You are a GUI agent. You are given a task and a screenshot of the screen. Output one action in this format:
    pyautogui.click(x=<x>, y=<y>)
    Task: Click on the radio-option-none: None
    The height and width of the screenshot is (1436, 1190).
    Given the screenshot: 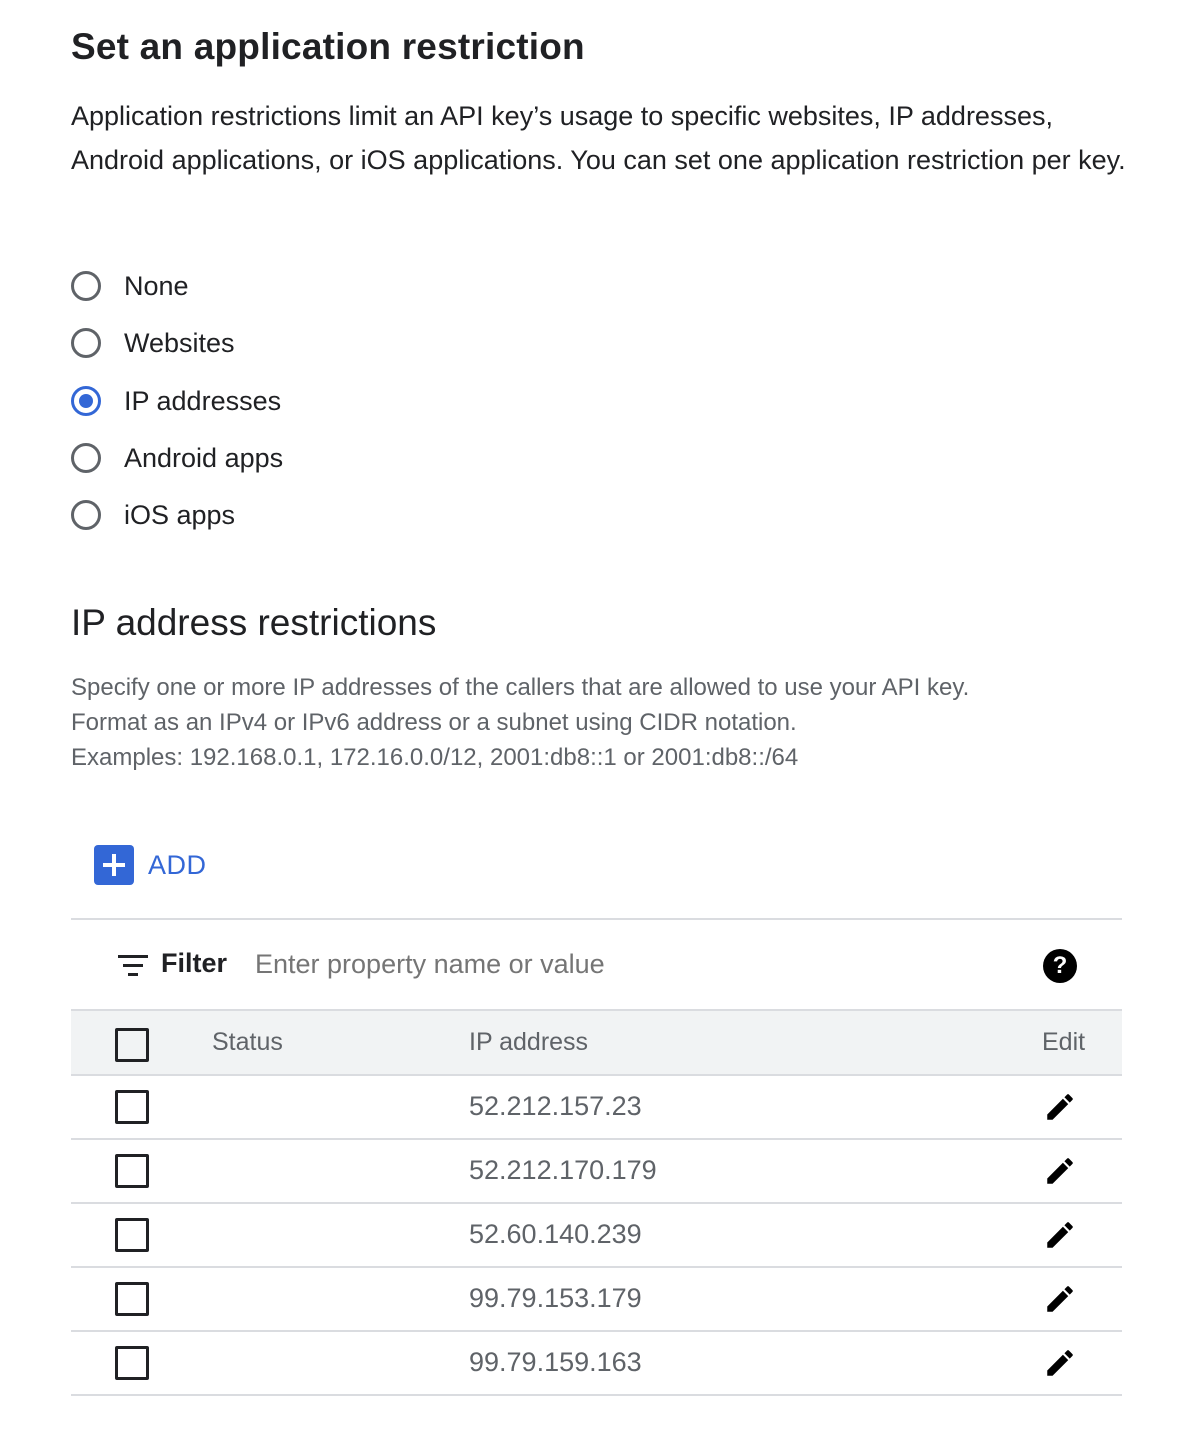 What is the action you would take?
    pyautogui.click(x=177, y=296)
    